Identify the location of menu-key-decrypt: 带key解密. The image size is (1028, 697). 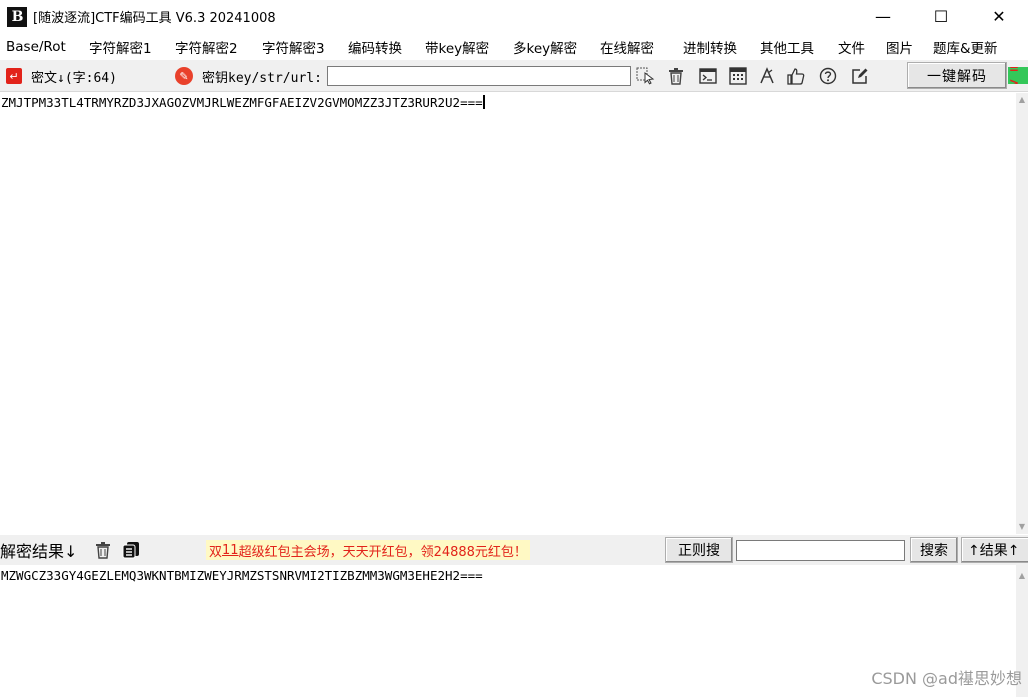
(457, 47).